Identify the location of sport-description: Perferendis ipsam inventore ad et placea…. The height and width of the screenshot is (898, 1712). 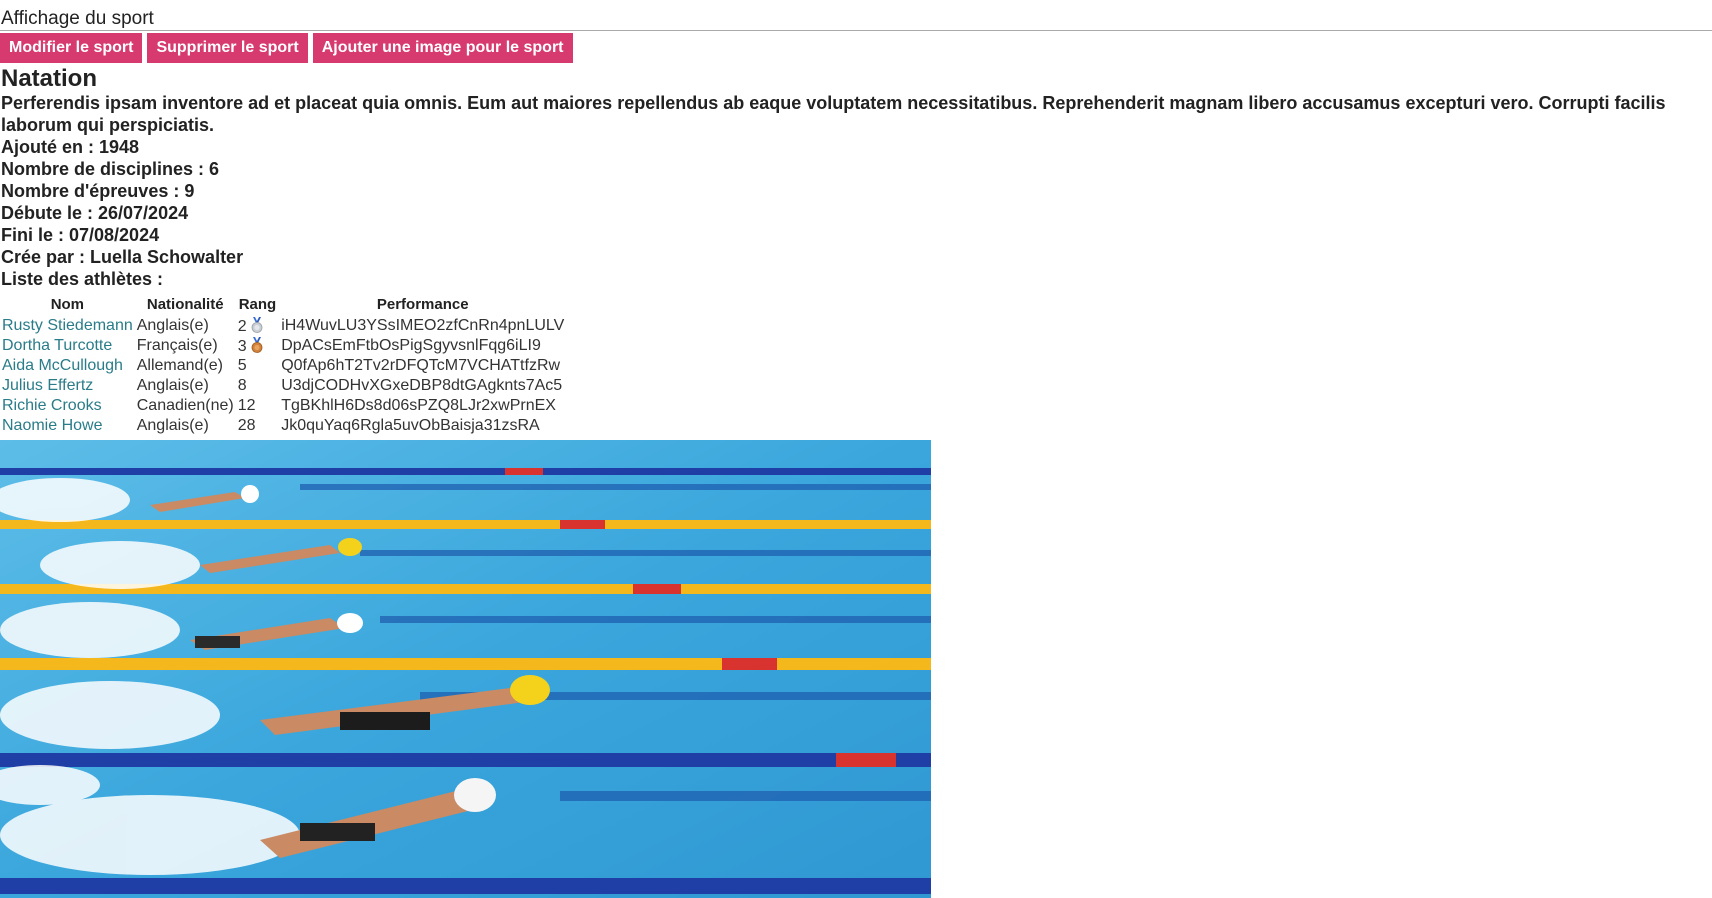
(833, 114).